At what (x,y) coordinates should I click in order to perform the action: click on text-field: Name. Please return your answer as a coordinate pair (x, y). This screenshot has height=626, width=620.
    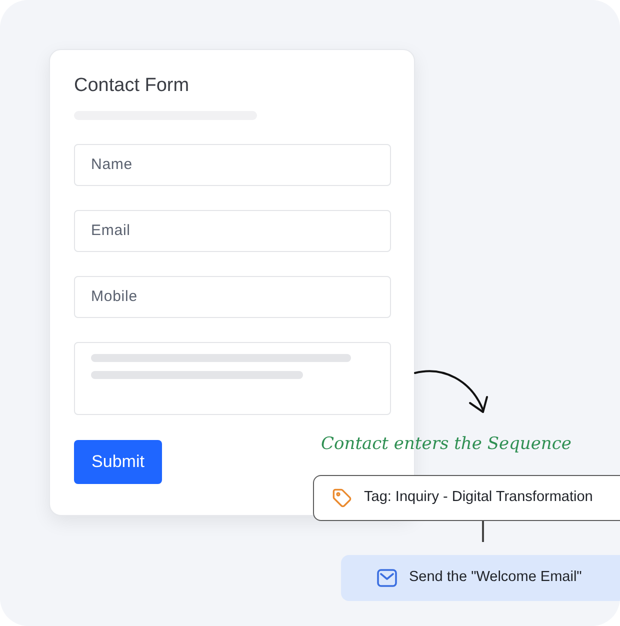
    Looking at the image, I should click on (232, 165).